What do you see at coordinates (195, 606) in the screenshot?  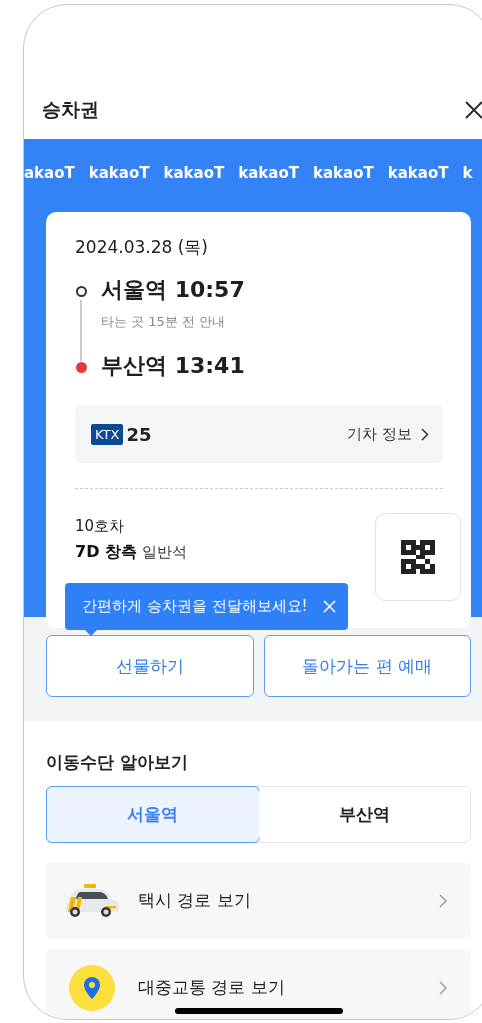 I see `tooltip-text: 간편하게 승차권을 전달해보세요!` at bounding box center [195, 606].